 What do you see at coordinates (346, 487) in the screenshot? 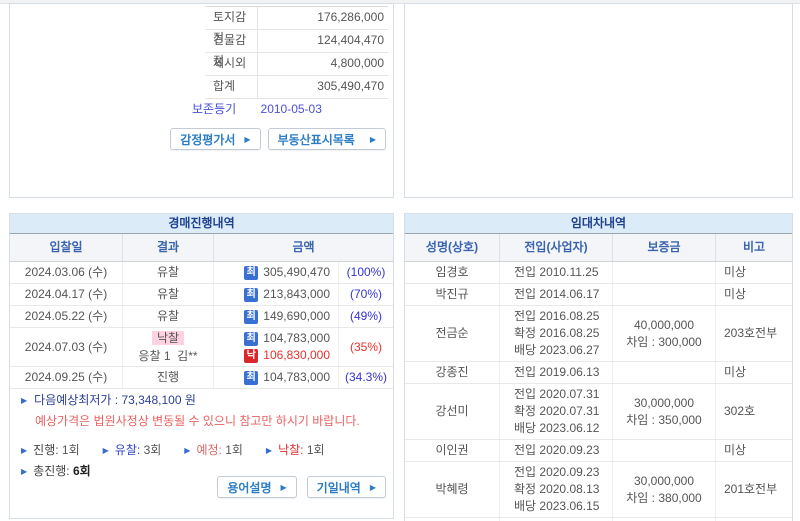
I see `schedule-button: 기일내역 ▶` at bounding box center [346, 487].